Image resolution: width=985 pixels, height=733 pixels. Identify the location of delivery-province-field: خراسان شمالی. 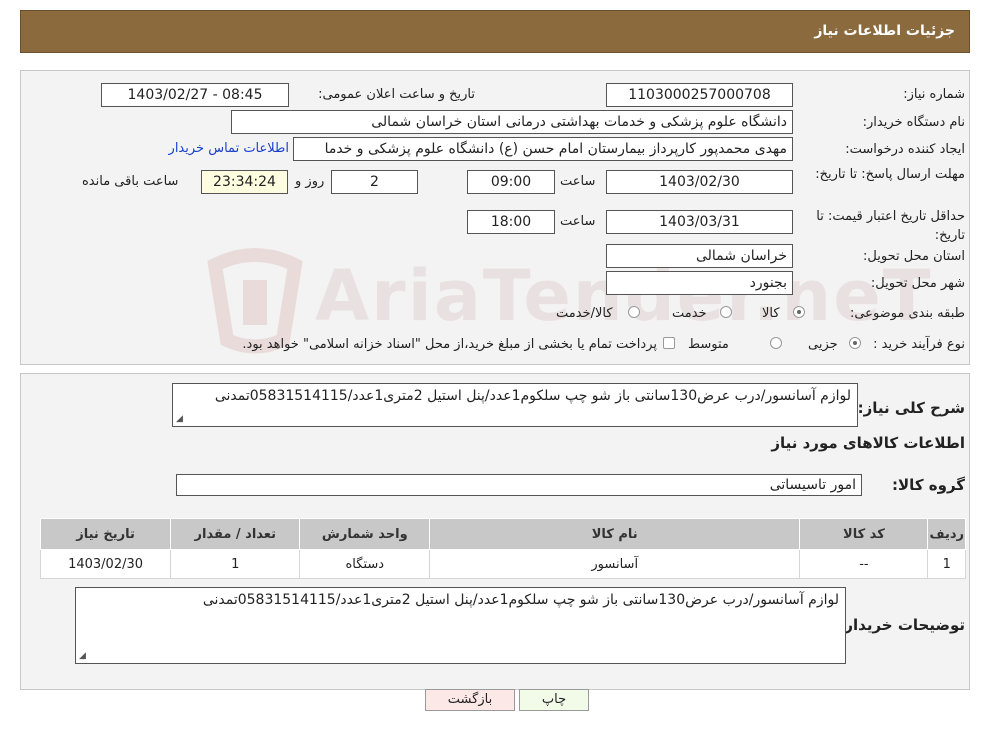
(699, 256).